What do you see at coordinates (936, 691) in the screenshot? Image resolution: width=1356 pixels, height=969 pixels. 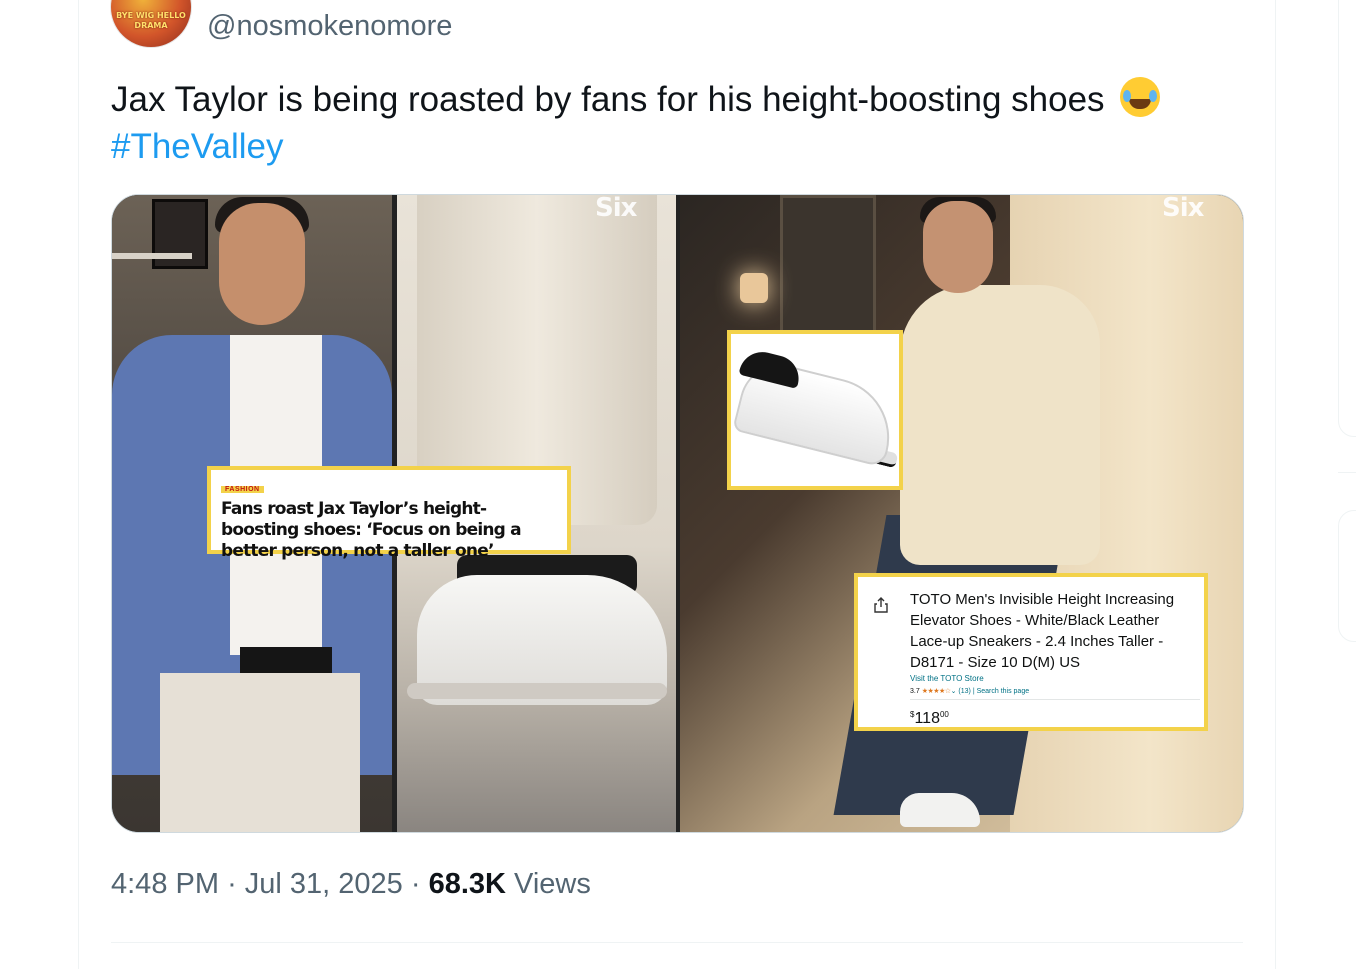 I see `rating-stars-icon: ★★★★☆` at bounding box center [936, 691].